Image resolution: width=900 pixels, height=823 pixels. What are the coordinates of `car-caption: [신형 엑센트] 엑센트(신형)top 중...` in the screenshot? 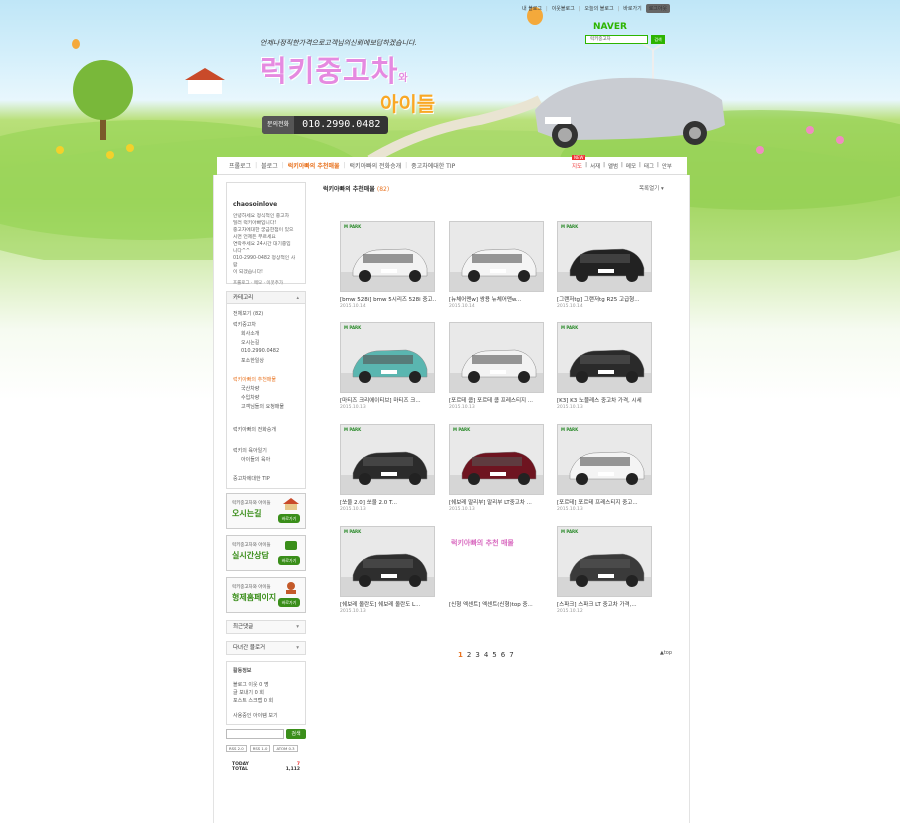 It's located at (497, 604).